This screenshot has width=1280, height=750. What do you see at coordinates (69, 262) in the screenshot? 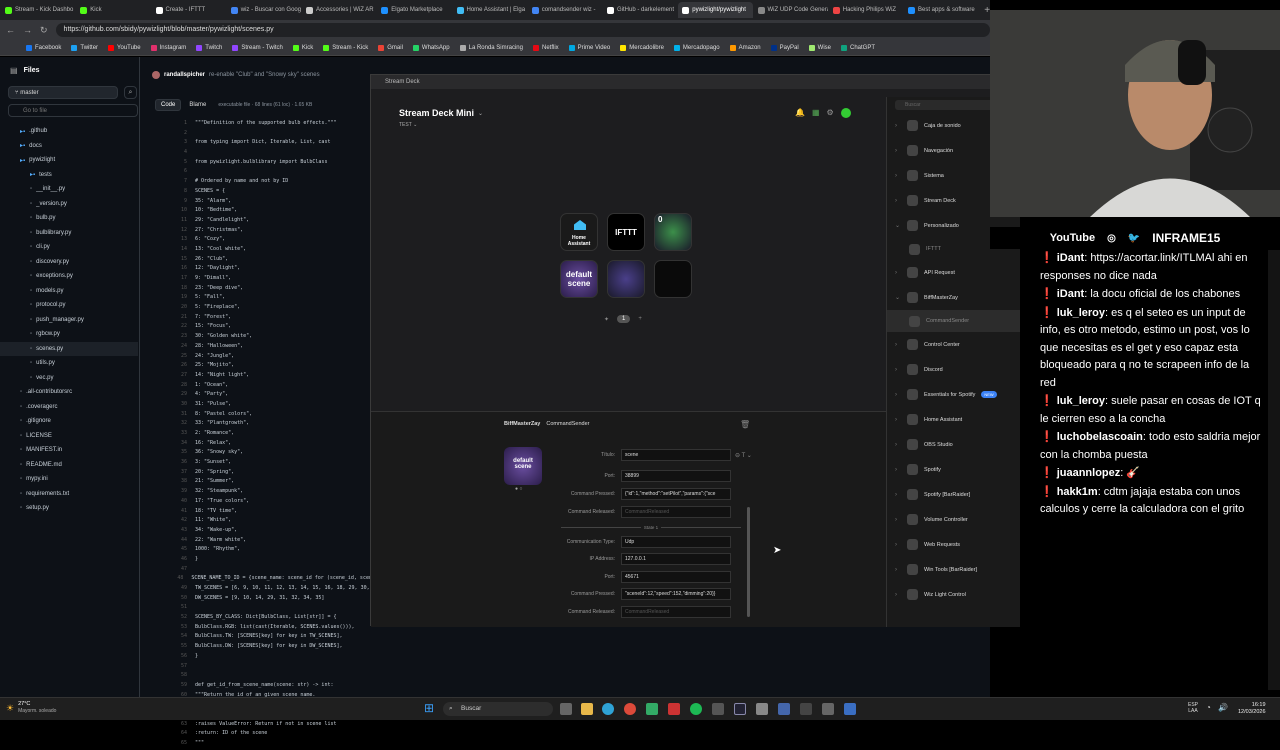
I see `tree-file: ▫ discovery.py` at bounding box center [69, 262].